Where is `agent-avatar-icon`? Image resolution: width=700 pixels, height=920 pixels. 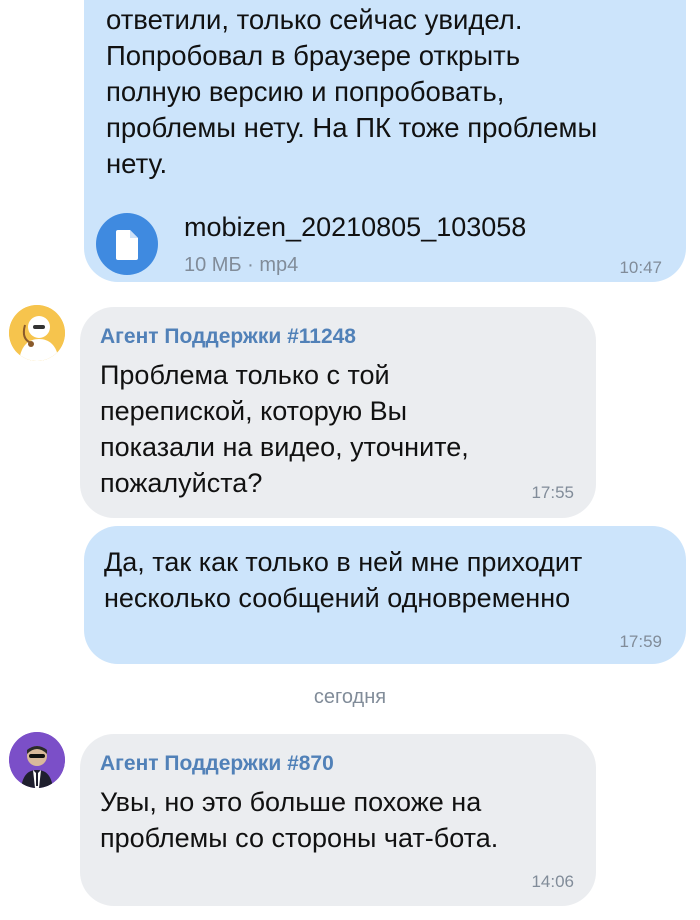 agent-avatar-icon is located at coordinates (37, 760).